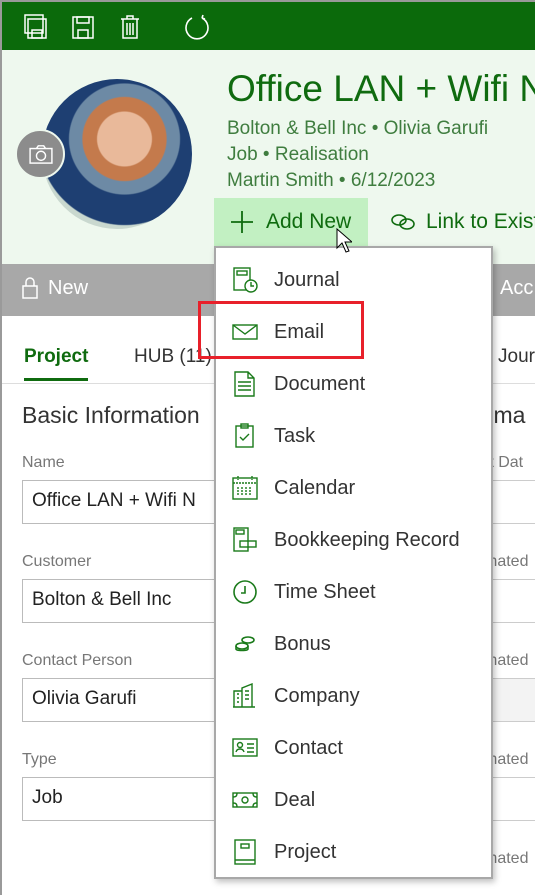 This screenshot has height=895, width=535. I want to click on coins-icon, so click(245, 644).